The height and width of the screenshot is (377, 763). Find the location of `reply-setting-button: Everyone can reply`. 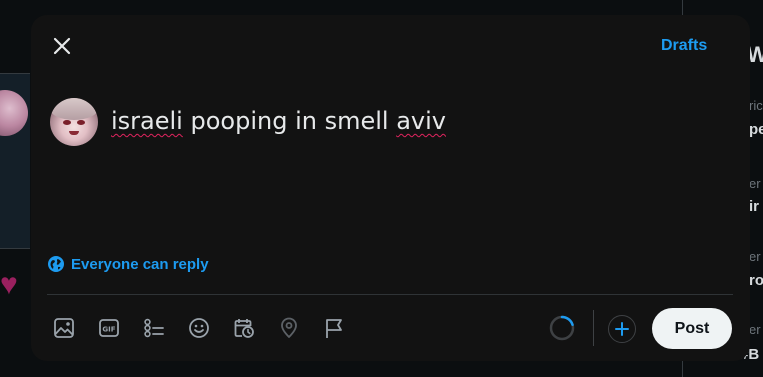

reply-setting-button: Everyone can reply is located at coordinates (128, 264).